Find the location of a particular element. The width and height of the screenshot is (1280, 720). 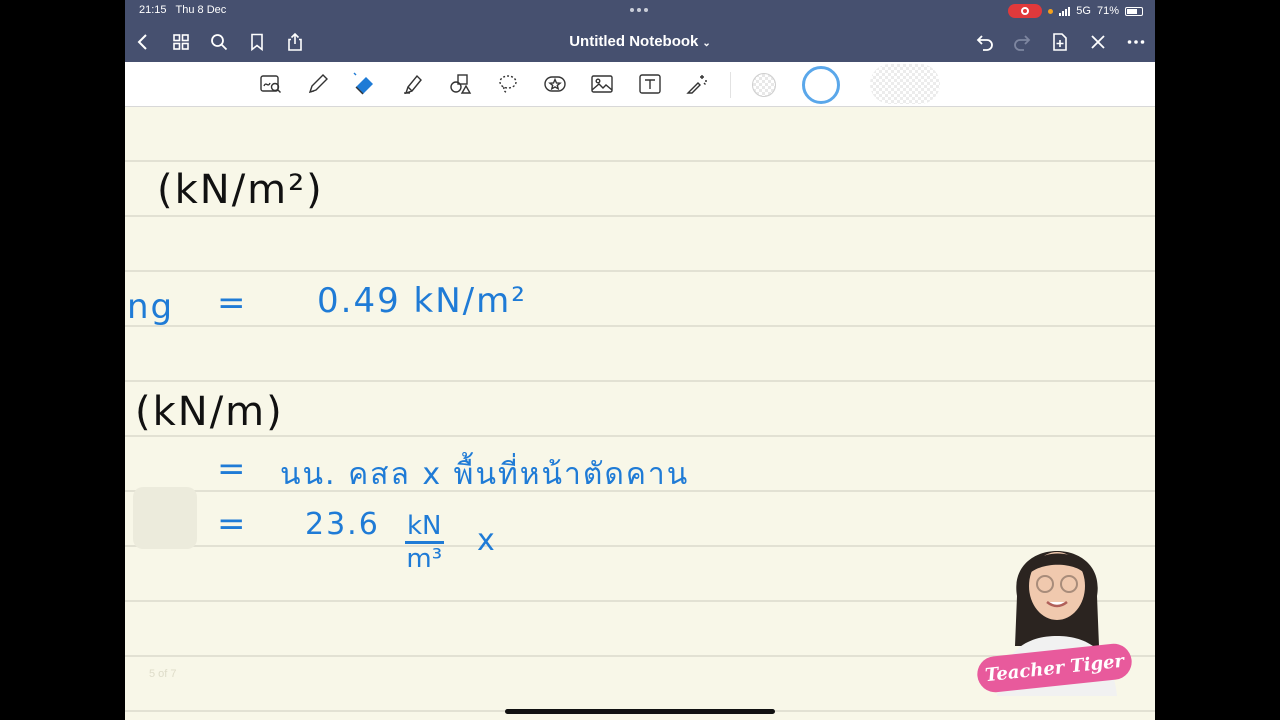

more-icon is located at coordinates (1136, 42).